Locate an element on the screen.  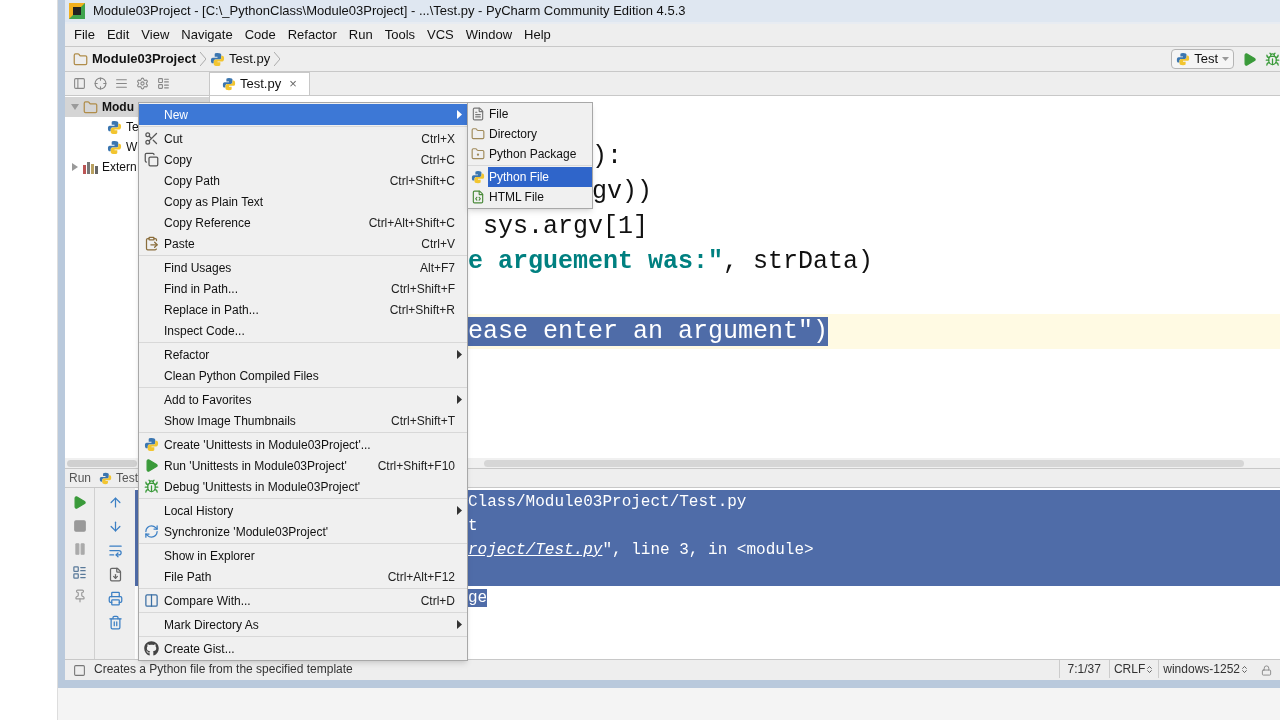
expanded-arrow-icon is located at coordinates (75, 107).